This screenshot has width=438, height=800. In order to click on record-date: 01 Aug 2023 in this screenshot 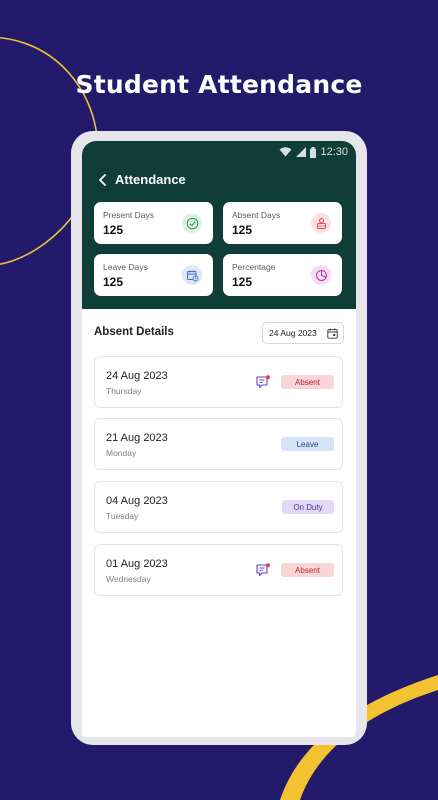, I will do `click(137, 564)`.